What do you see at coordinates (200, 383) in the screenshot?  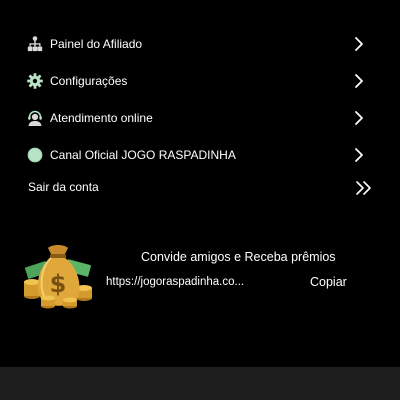 I see `bottom-bar` at bounding box center [200, 383].